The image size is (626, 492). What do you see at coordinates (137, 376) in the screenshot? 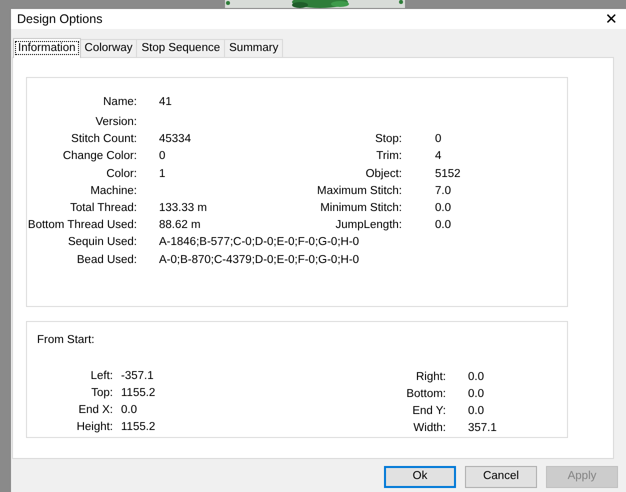
I see `field-value: -357.1` at bounding box center [137, 376].